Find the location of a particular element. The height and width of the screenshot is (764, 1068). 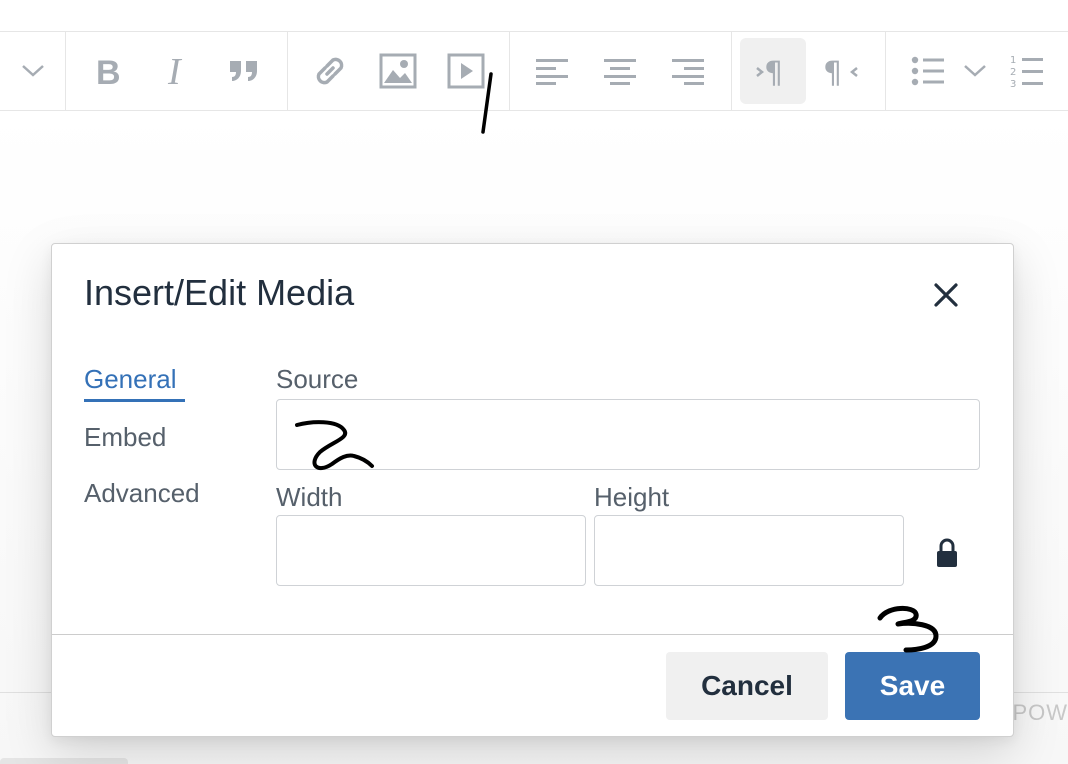

close-icon is located at coordinates (946, 295).